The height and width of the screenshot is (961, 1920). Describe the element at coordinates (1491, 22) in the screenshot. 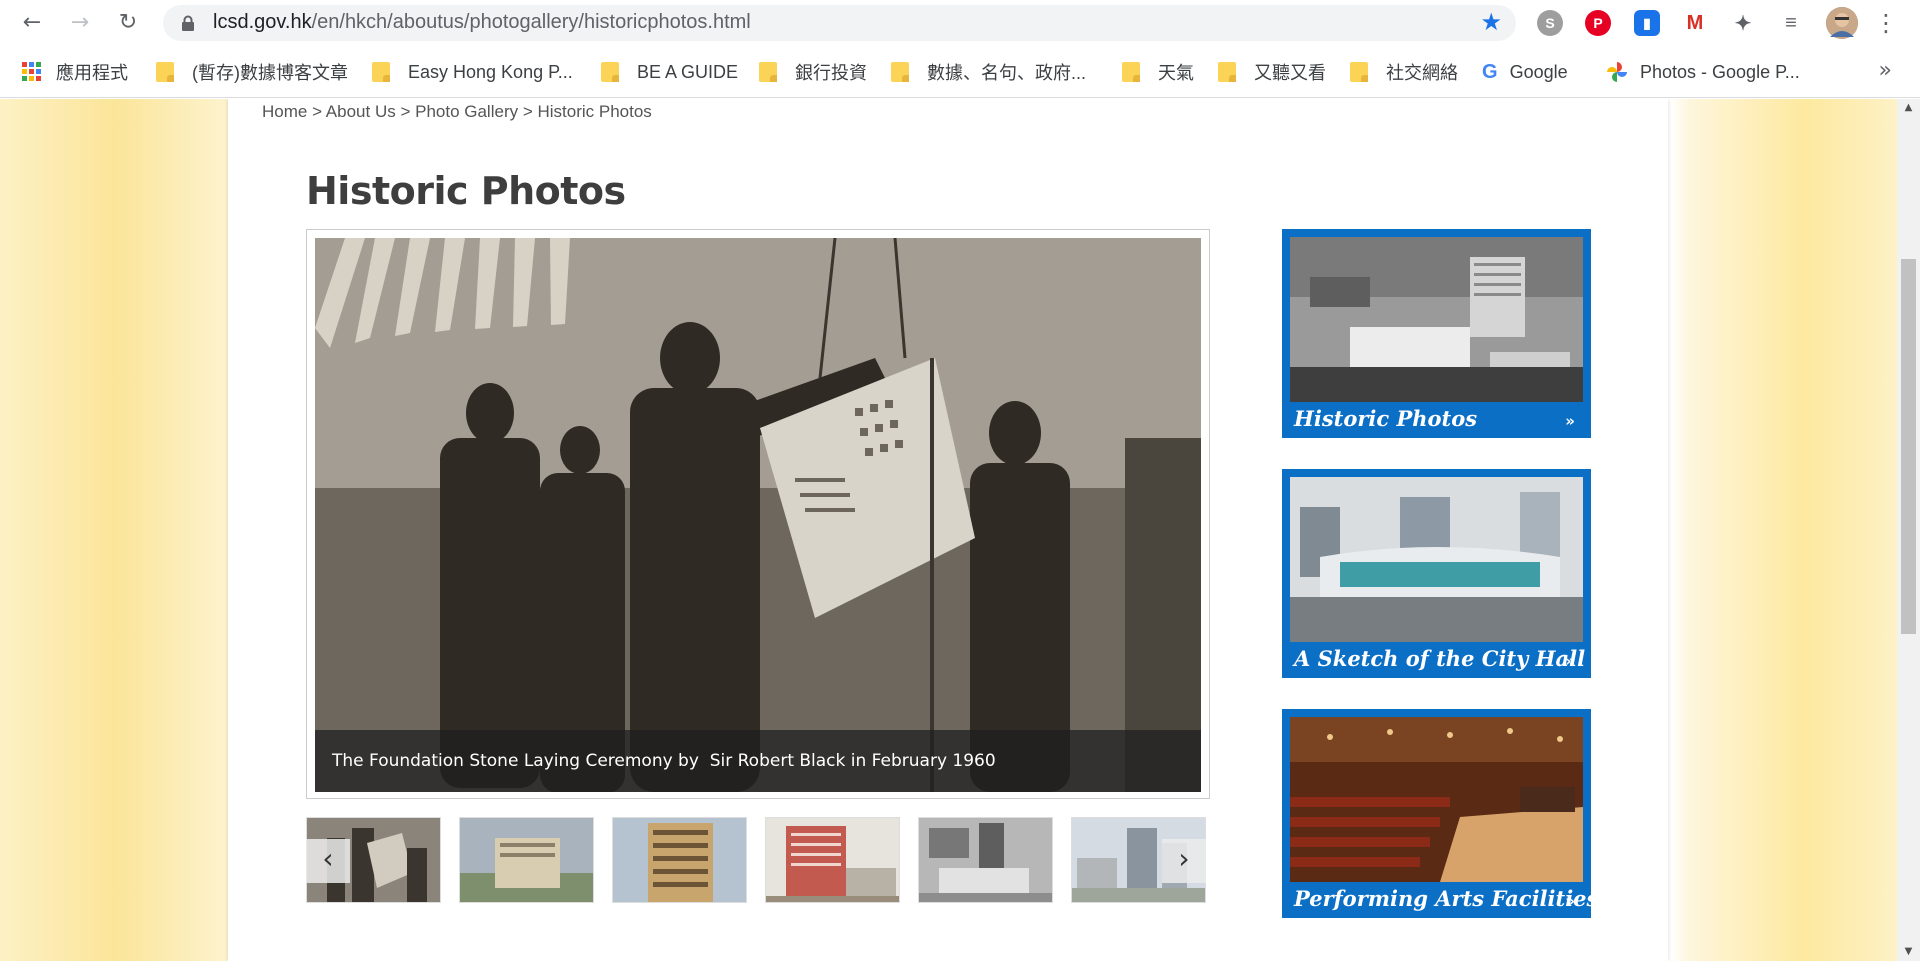

I see `bookmark-star-icon: ★` at that location.